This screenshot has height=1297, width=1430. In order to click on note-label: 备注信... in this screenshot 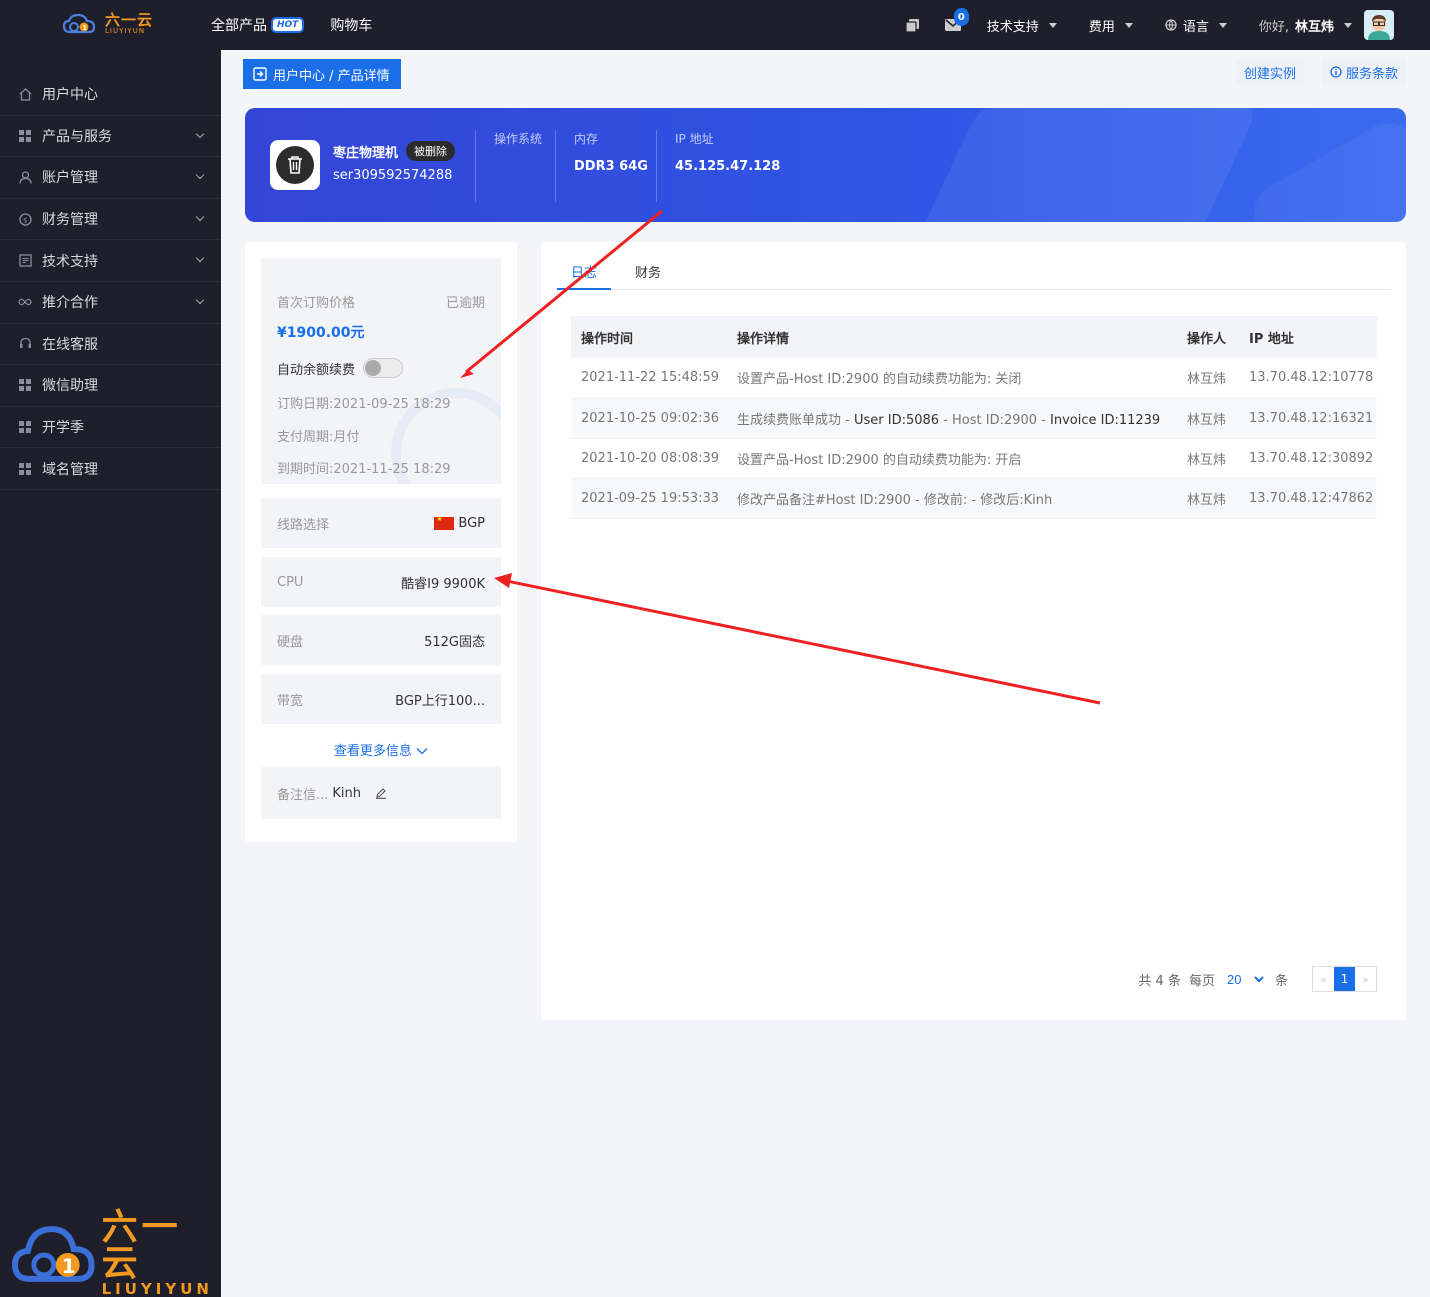, I will do `click(303, 795)`.